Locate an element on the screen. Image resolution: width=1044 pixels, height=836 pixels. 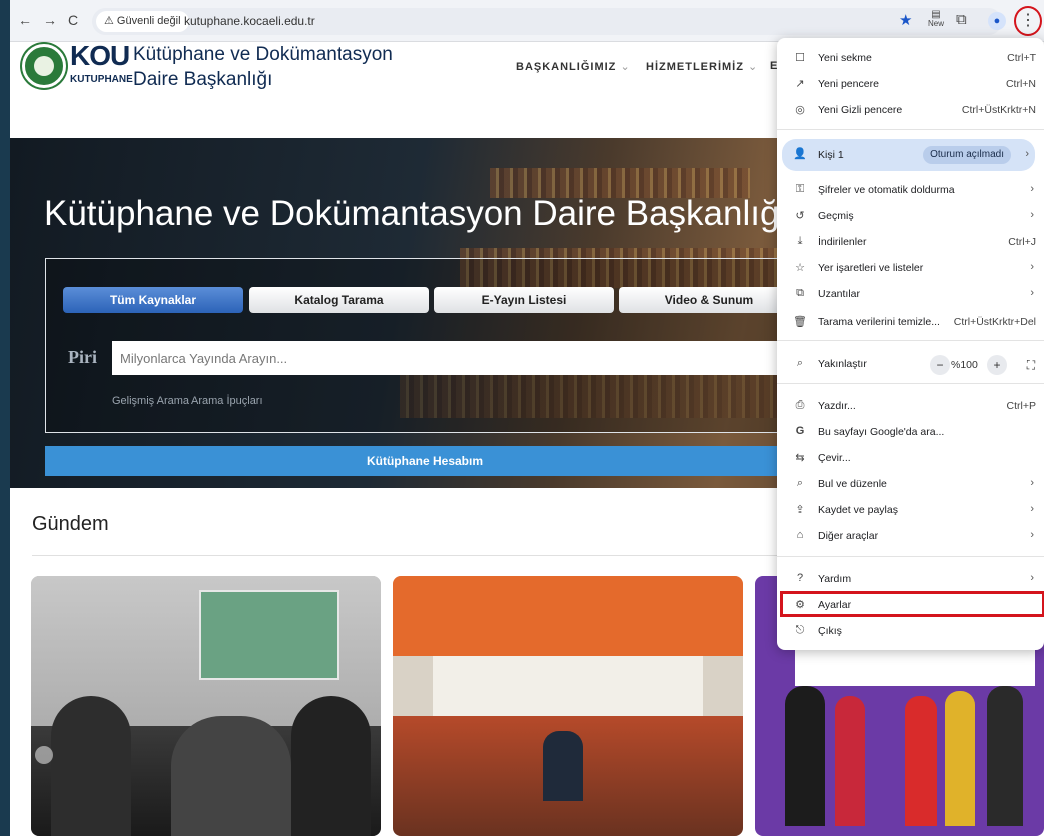
search-input is located at coordinates (459, 358).